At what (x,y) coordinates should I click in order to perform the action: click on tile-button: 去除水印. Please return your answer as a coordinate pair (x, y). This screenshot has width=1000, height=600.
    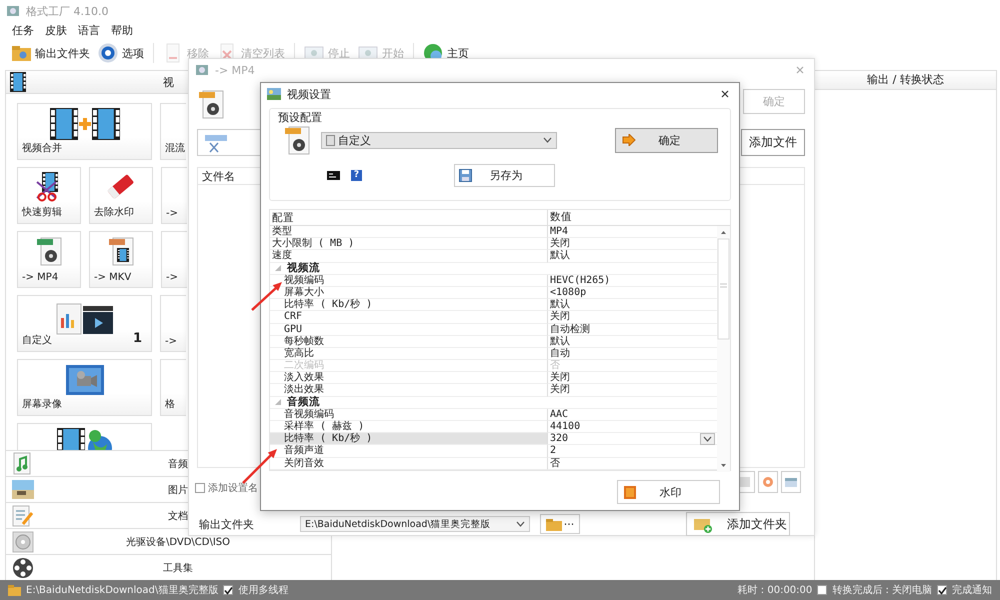
    Looking at the image, I should click on (121, 195).